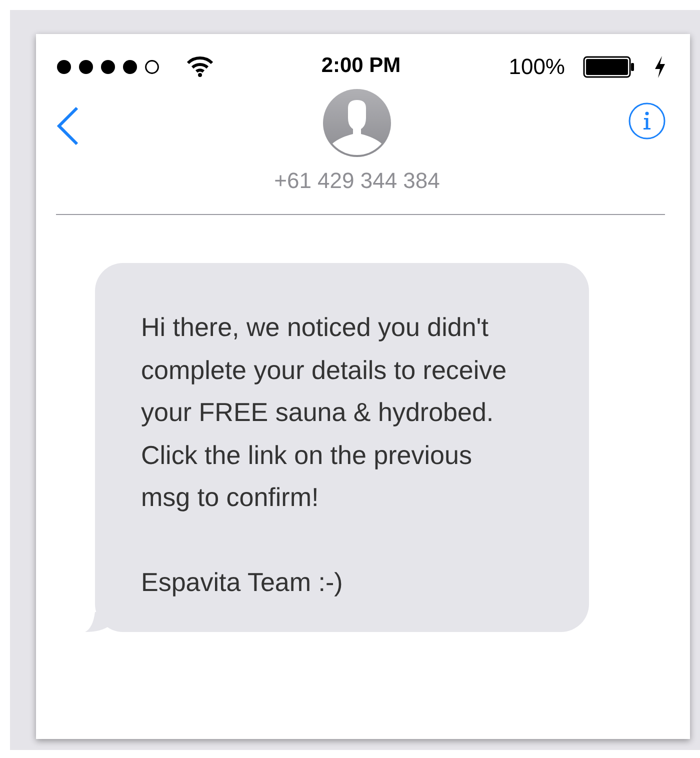  Describe the element at coordinates (361, 66) in the screenshot. I see `status-time: 2:00 PM` at that location.